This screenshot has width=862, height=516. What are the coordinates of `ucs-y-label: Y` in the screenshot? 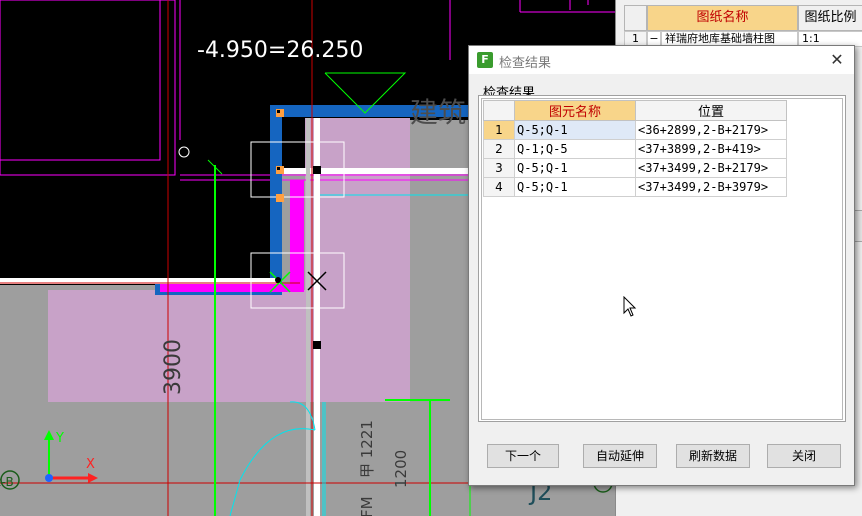 It's located at (59, 438).